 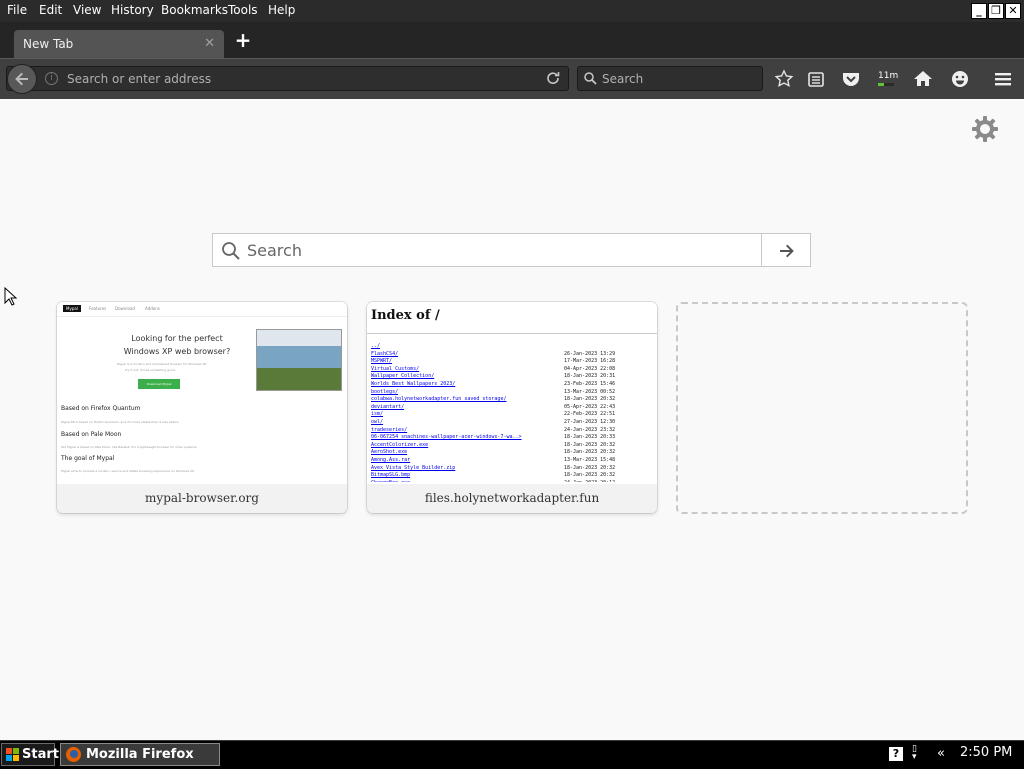 What do you see at coordinates (590, 376) in the screenshot?
I see `thumb-index-date: 18-Jan-2023 20:31` at bounding box center [590, 376].